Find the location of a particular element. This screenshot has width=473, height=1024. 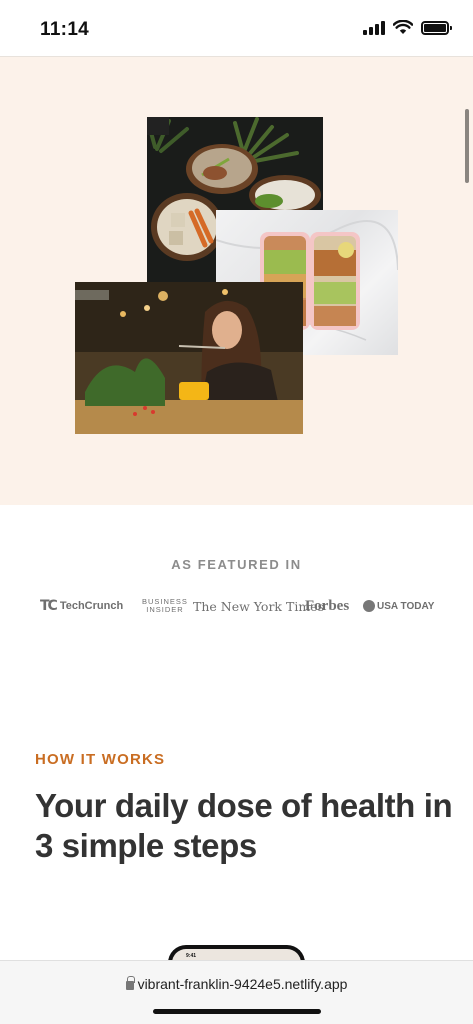

battery-icon is located at coordinates (436, 27).